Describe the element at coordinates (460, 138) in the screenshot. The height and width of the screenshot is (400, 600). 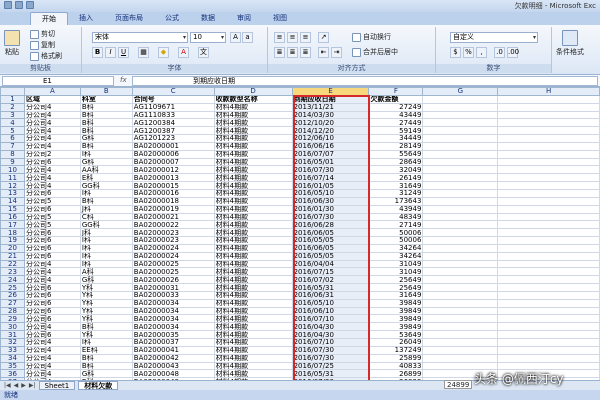
I see `cell-G6` at that location.